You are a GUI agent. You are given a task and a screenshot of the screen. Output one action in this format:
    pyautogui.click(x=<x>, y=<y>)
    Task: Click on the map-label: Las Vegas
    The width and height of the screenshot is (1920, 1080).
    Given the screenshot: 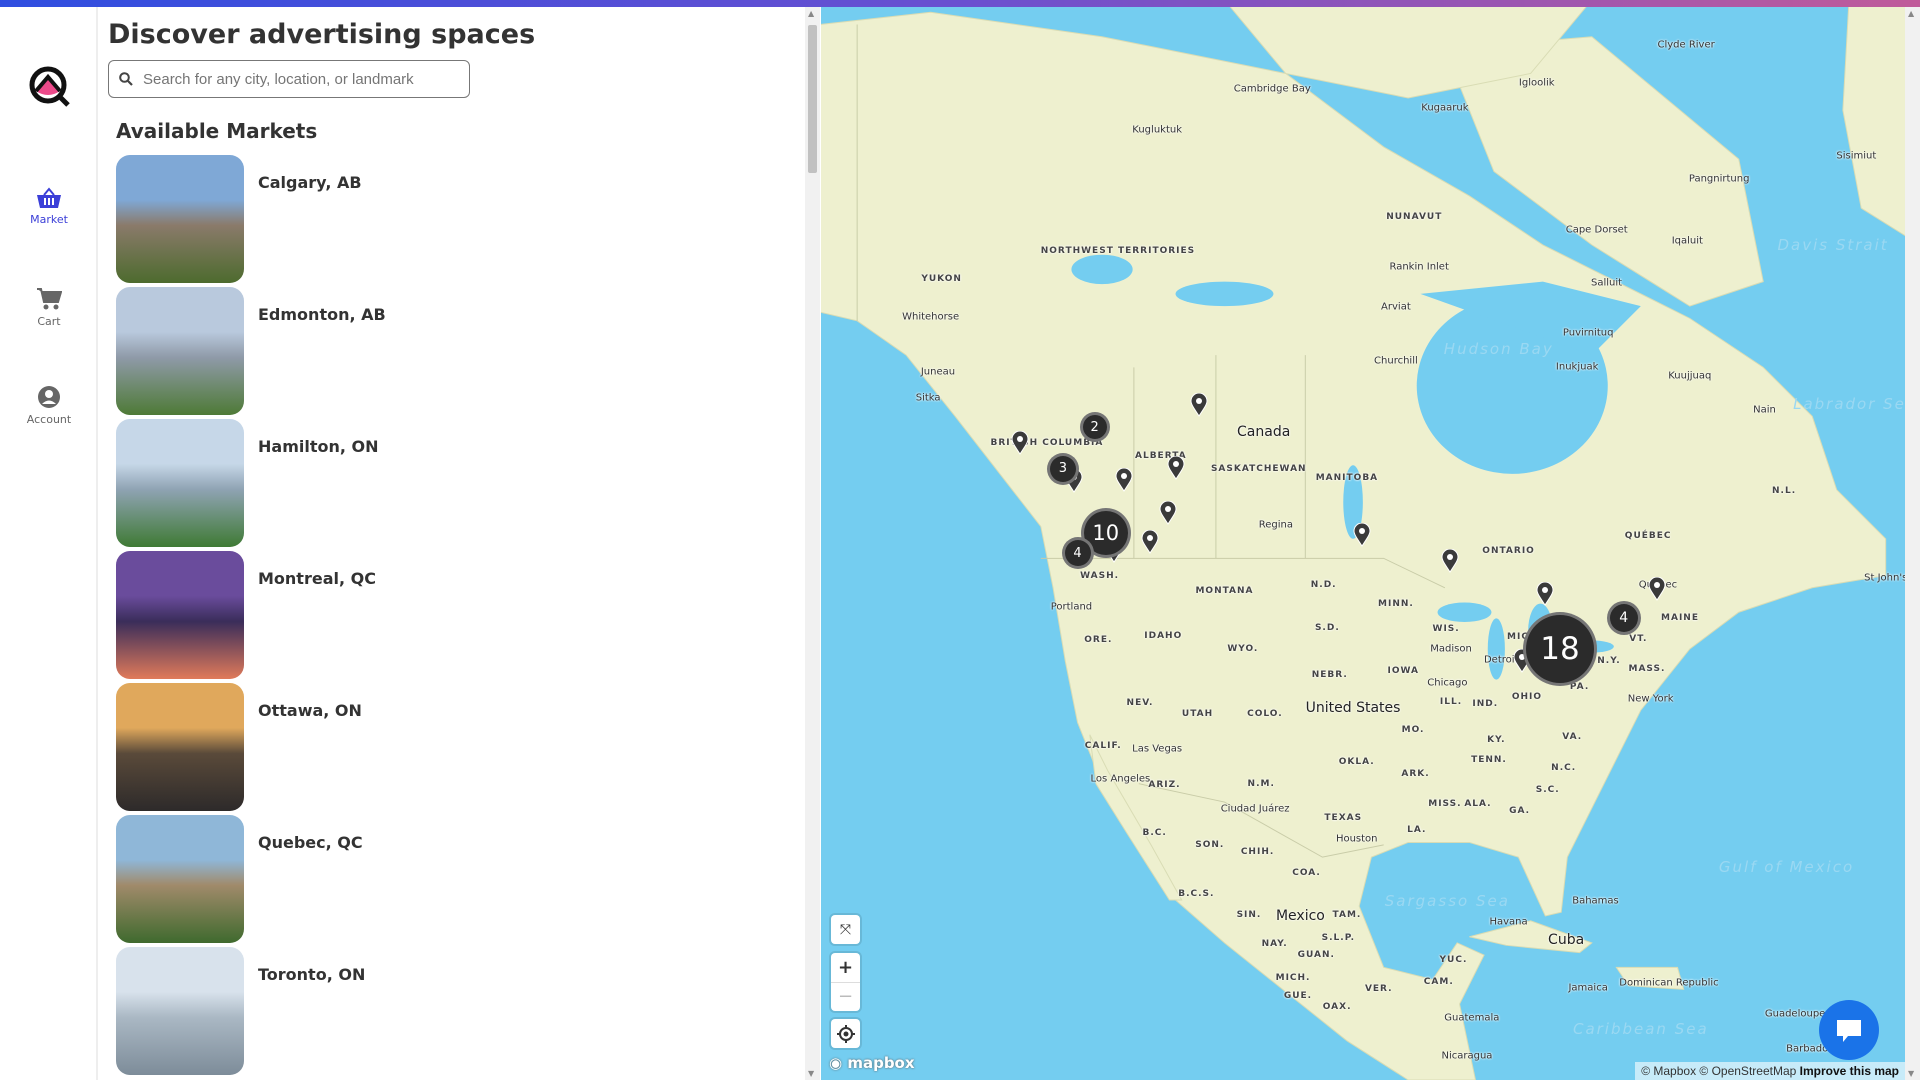 What is the action you would take?
    pyautogui.click(x=1157, y=749)
    